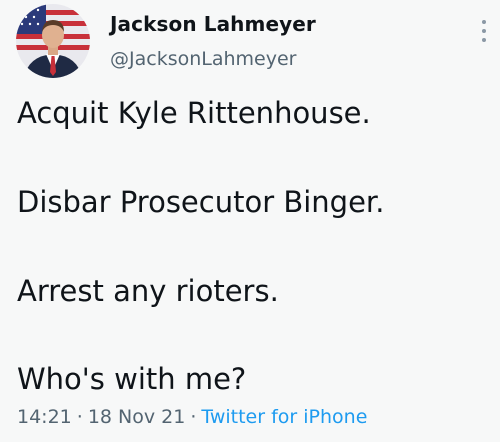  I want to click on tweet-date: 18 Nov 21, so click(137, 417).